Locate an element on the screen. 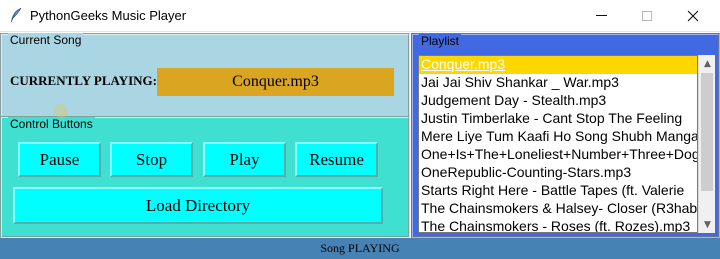 This screenshot has width=720, height=259. currently-playing-label: CURRENTLY PLAYING: is located at coordinates (83, 80).